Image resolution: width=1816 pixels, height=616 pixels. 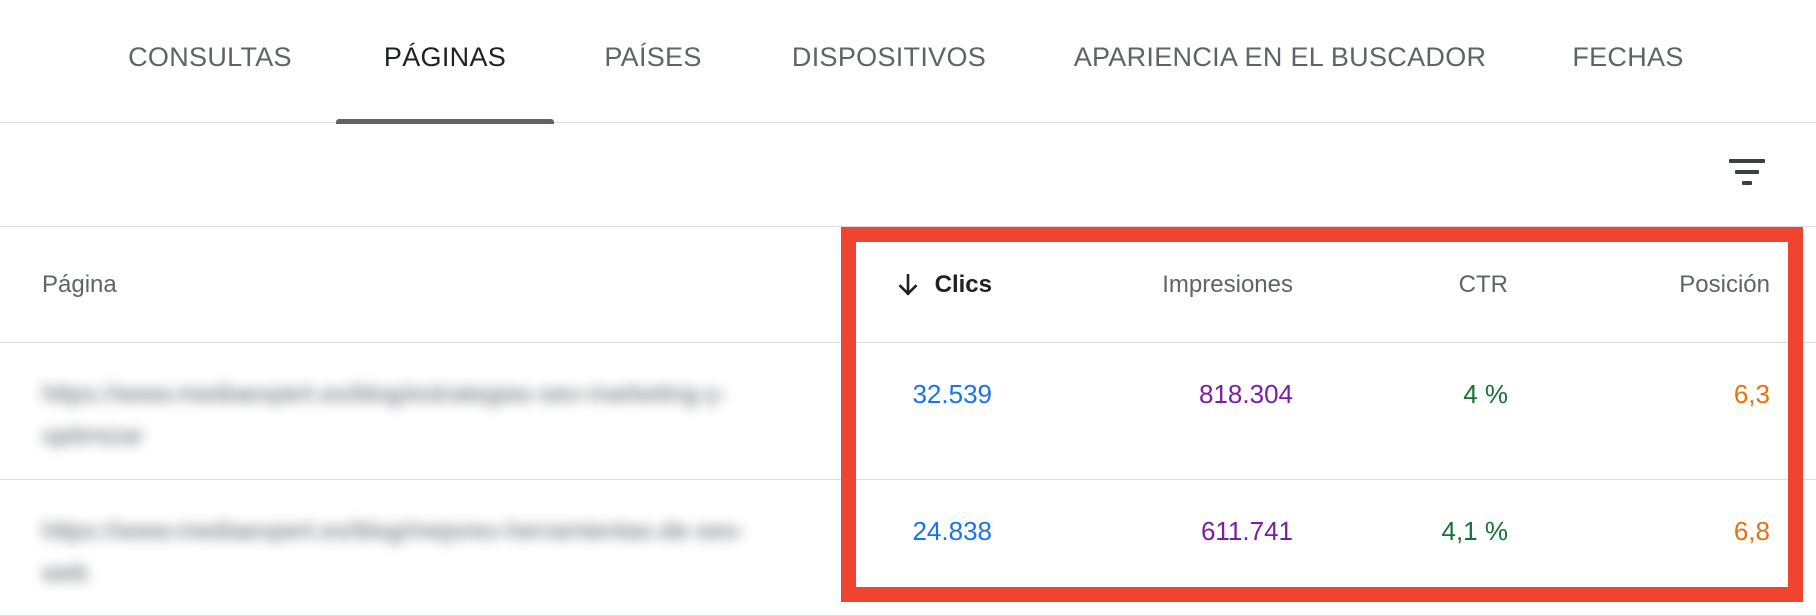 I want to click on tab-apariencia-en-el-buscador: APARIENCIA EN EL BUSCADOR, so click(x=1280, y=61).